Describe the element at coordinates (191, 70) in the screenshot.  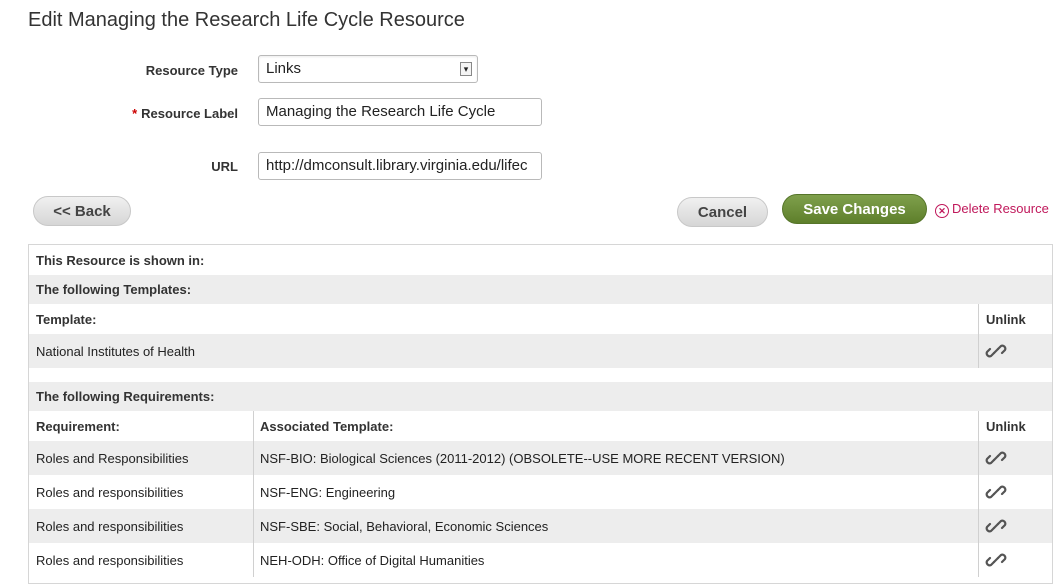
I see `resource-type-label: Resource Type` at that location.